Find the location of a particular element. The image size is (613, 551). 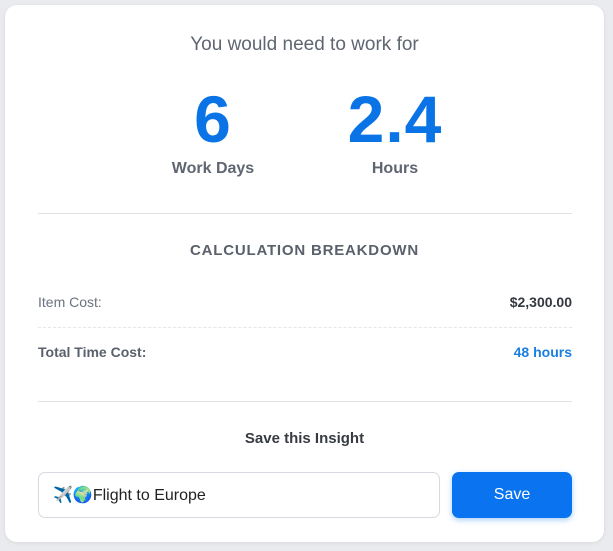

item-cost-value: $2,300.00 is located at coordinates (540, 302).